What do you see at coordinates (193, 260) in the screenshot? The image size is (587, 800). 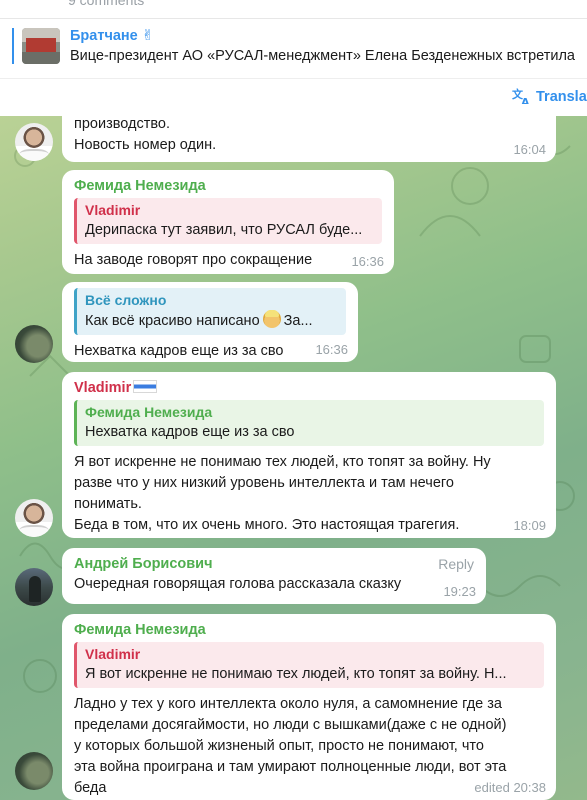 I see `message-text: На заводе говорят про сокращение` at bounding box center [193, 260].